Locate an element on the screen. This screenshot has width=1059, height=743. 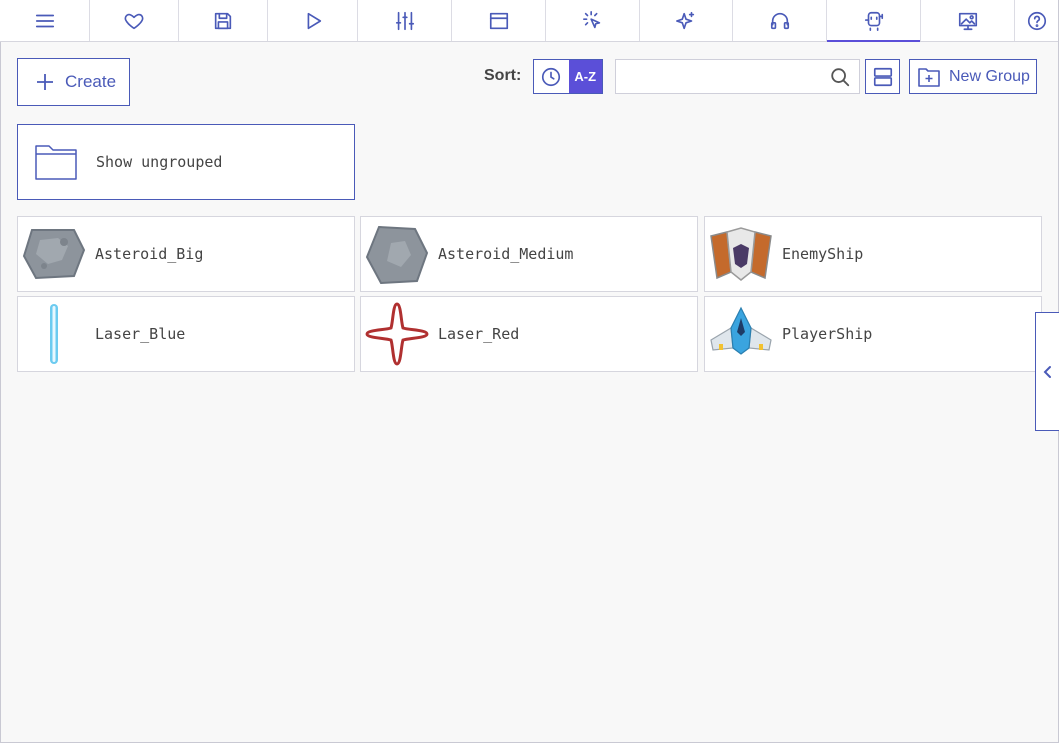
create-button: Create is located at coordinates (73, 82).